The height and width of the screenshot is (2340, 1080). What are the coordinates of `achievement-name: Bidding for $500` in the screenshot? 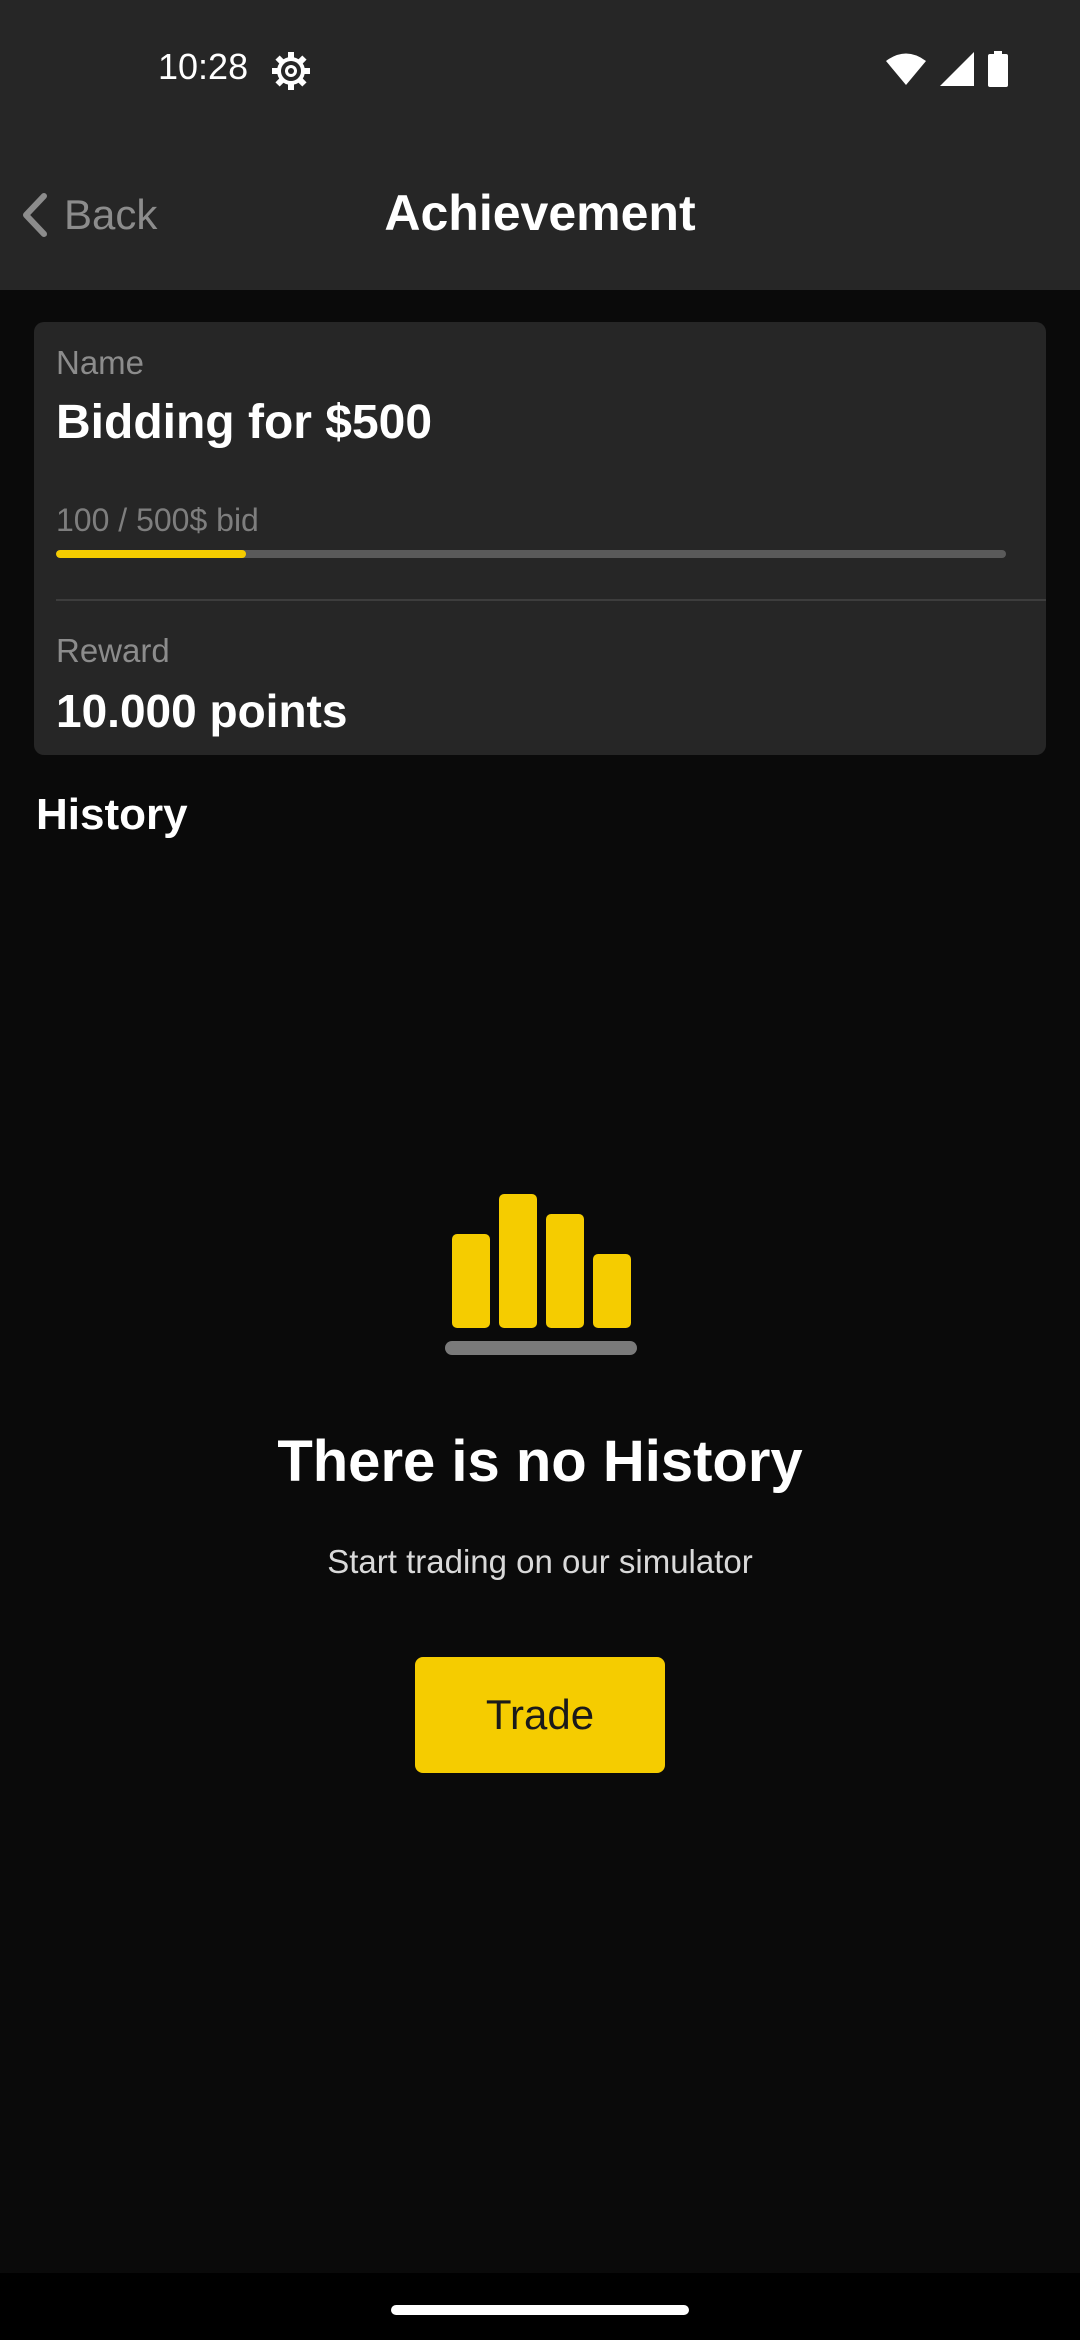 It's located at (244, 422).